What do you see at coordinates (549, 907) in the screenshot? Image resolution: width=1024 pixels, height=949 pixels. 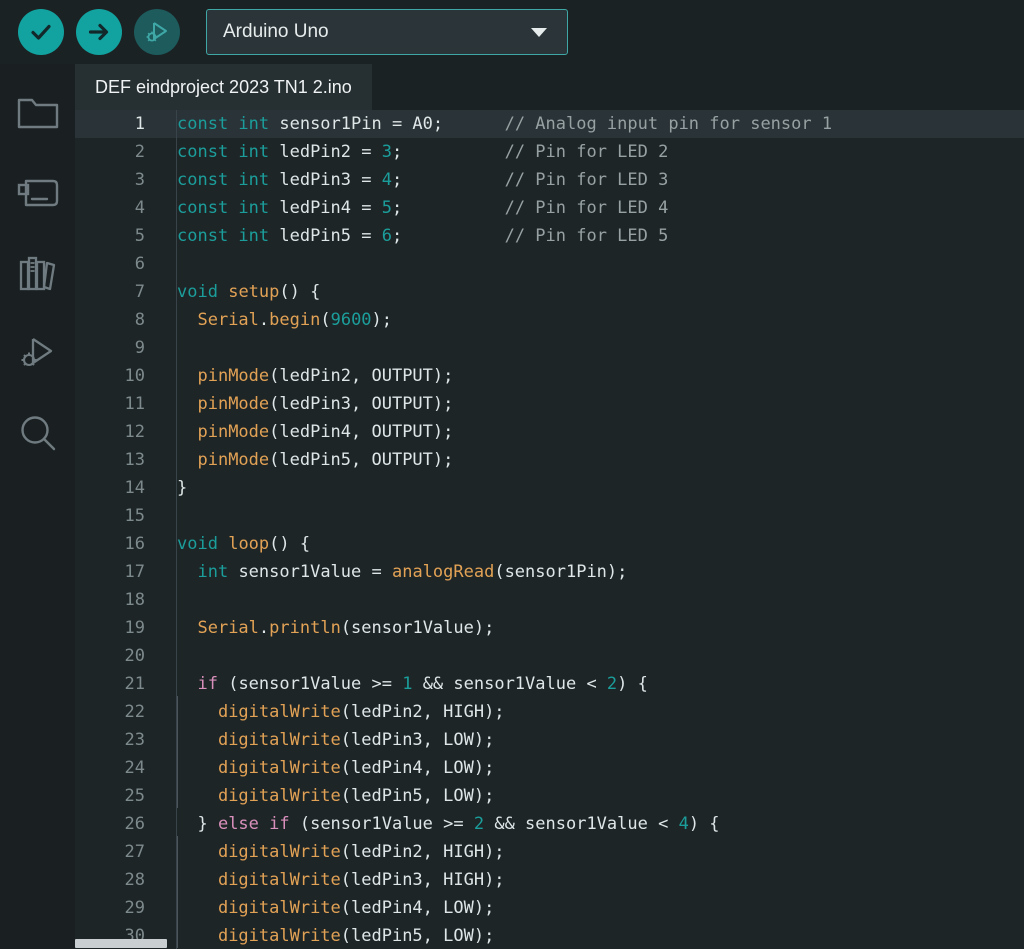 I see `code-line: 29 digitalWrite(ledPin4, LOW);` at bounding box center [549, 907].